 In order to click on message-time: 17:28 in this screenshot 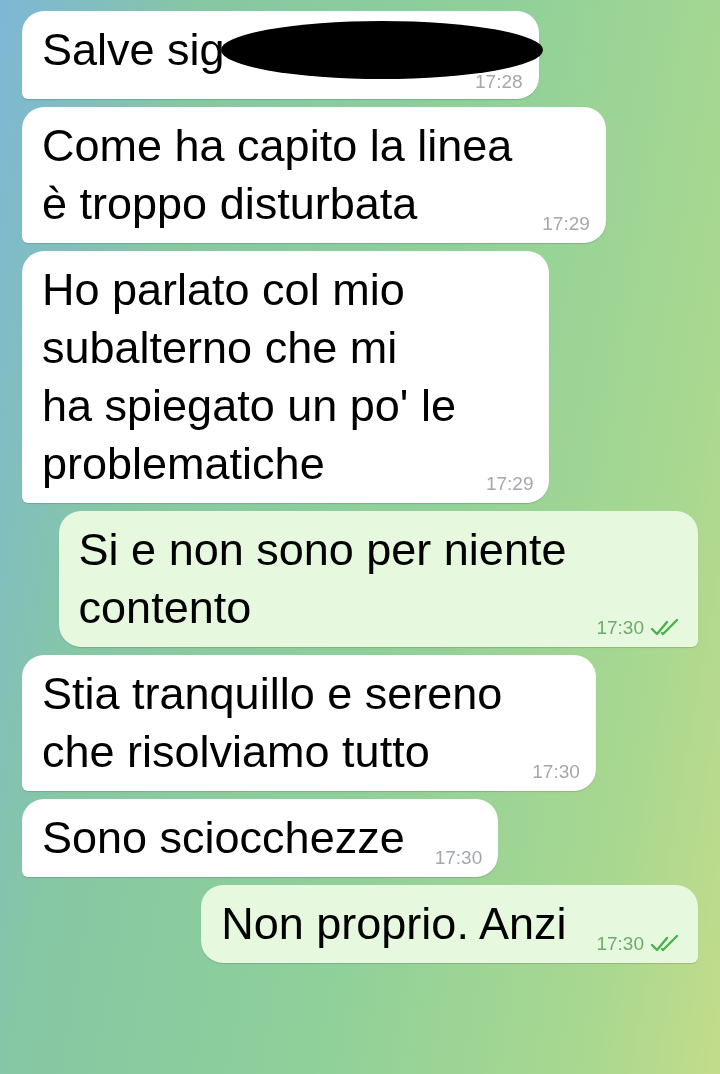, I will do `click(499, 82)`.